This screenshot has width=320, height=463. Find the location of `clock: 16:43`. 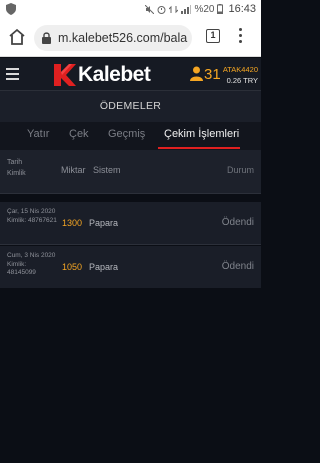

clock: 16:43 is located at coordinates (242, 9).